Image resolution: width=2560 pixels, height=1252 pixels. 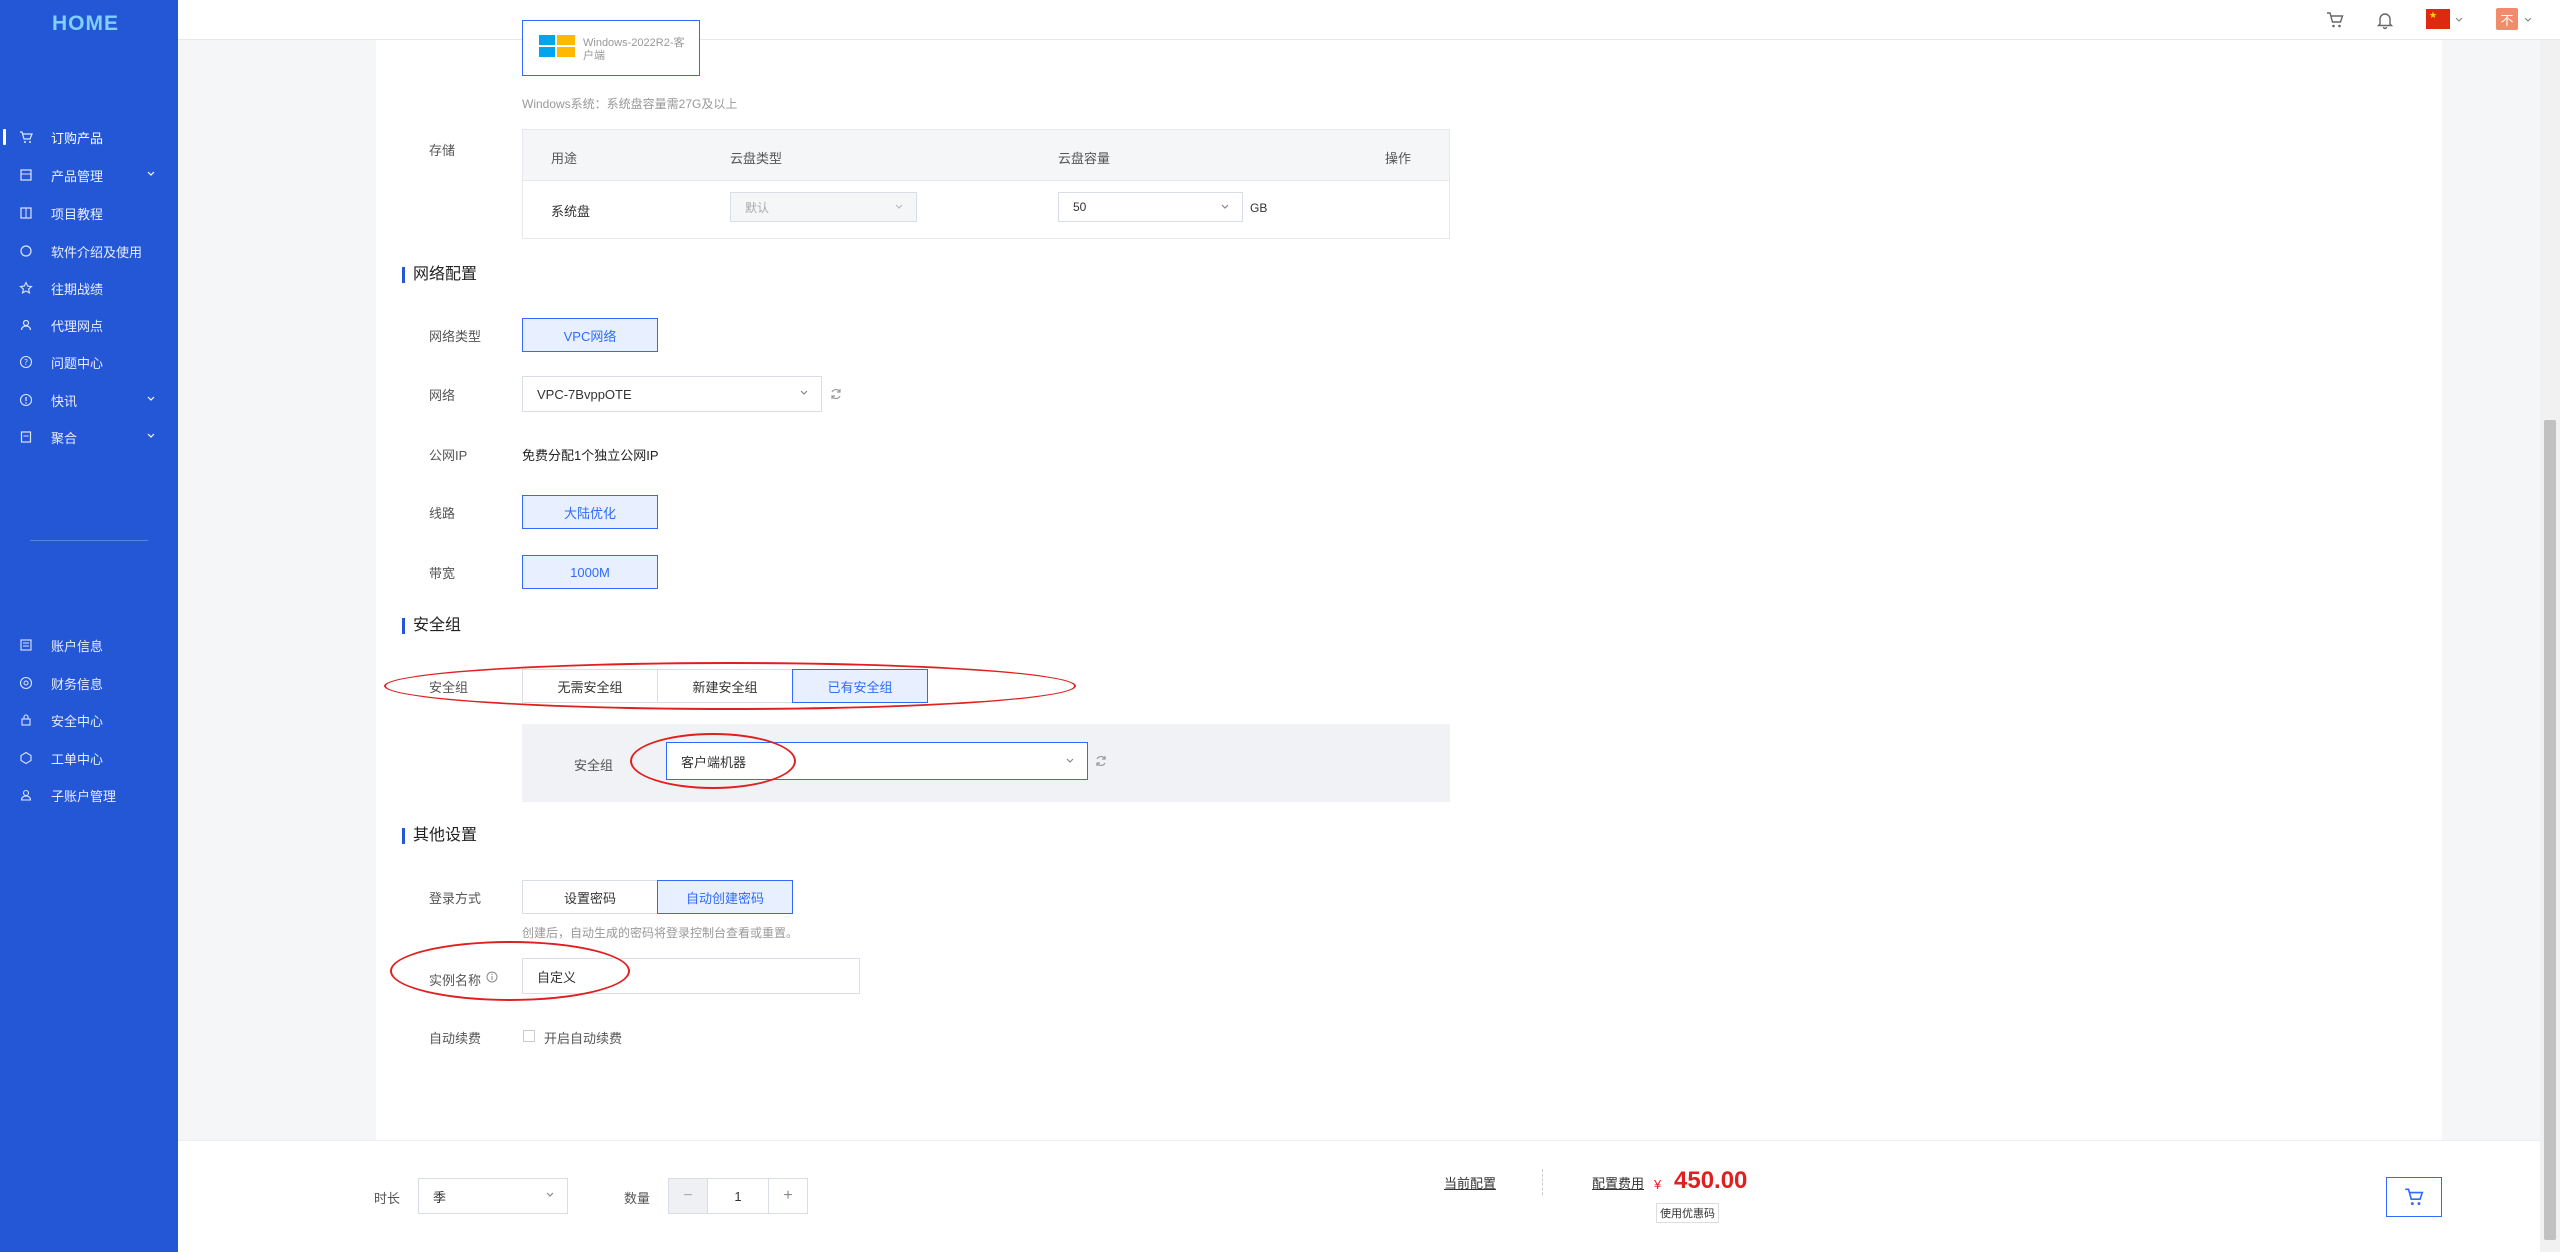 What do you see at coordinates (986, 210) in the screenshot?
I see `table-row: 系统盘 默认 50 GB` at bounding box center [986, 210].